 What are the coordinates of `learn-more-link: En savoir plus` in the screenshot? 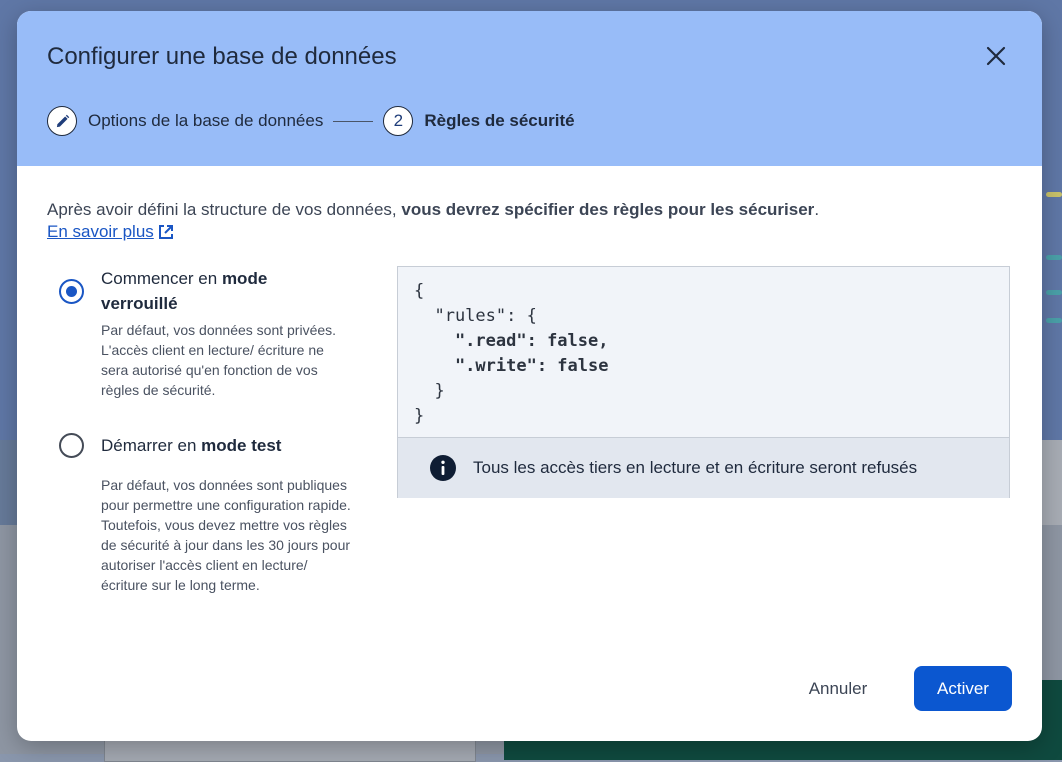 It's located at (111, 232).